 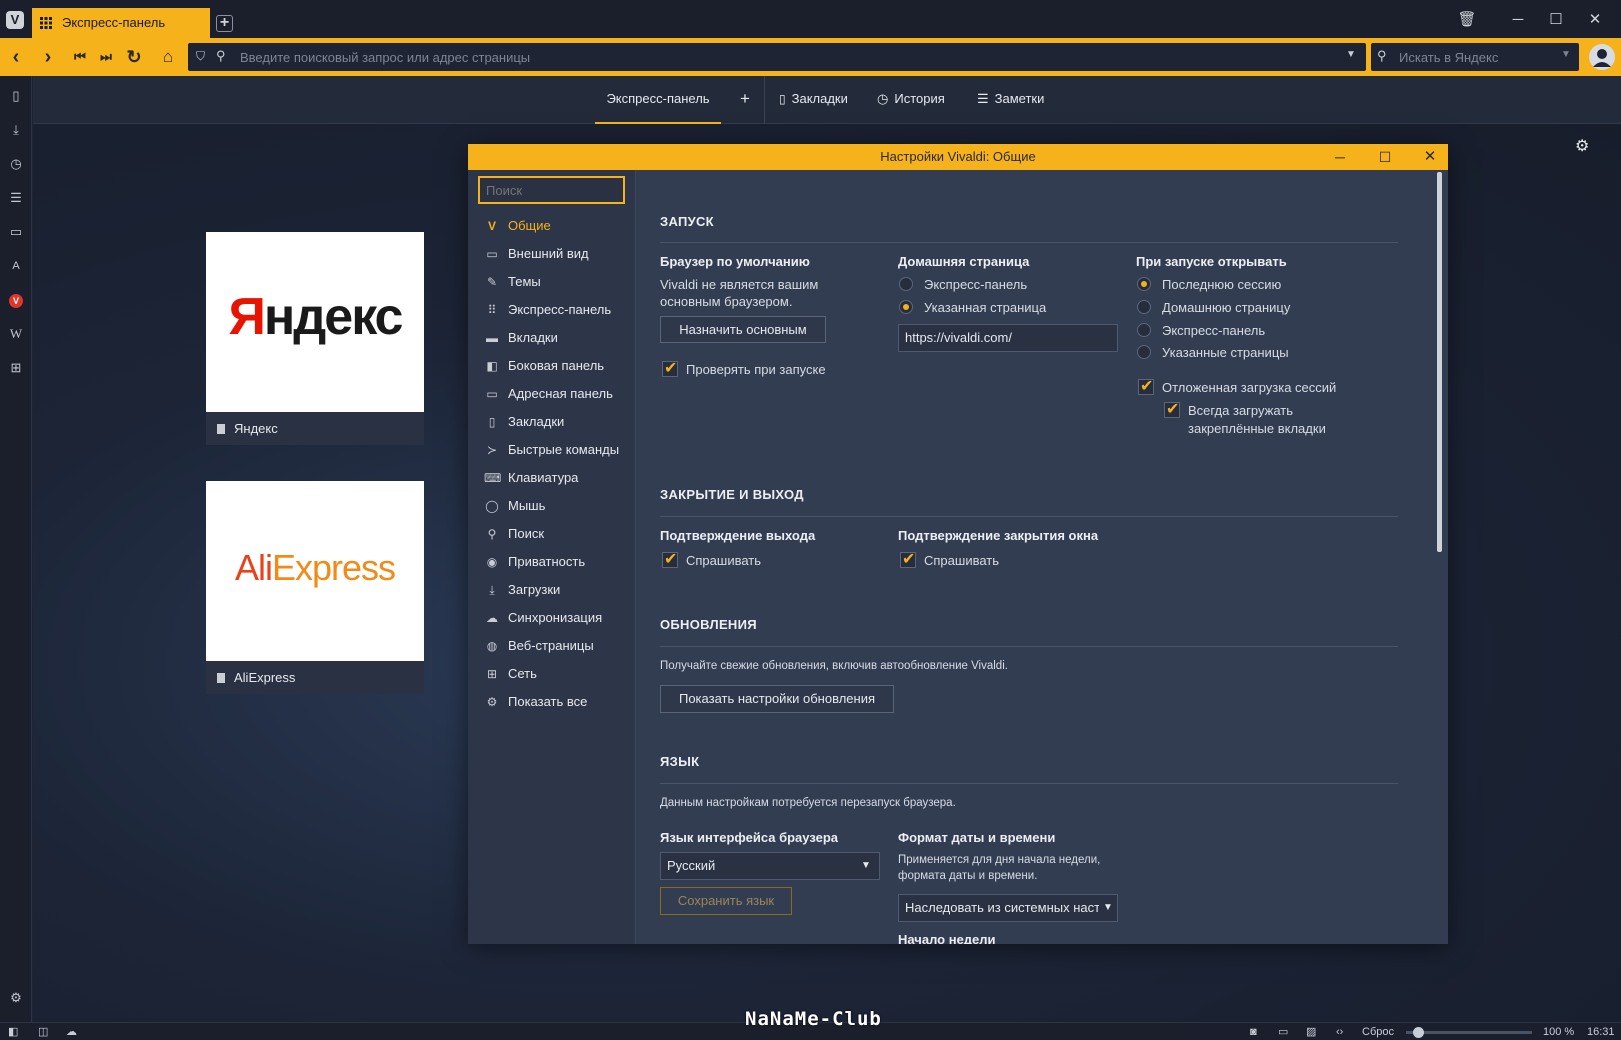 What do you see at coordinates (1467, 20) in the screenshot?
I see `trash-icon: 🗑` at bounding box center [1467, 20].